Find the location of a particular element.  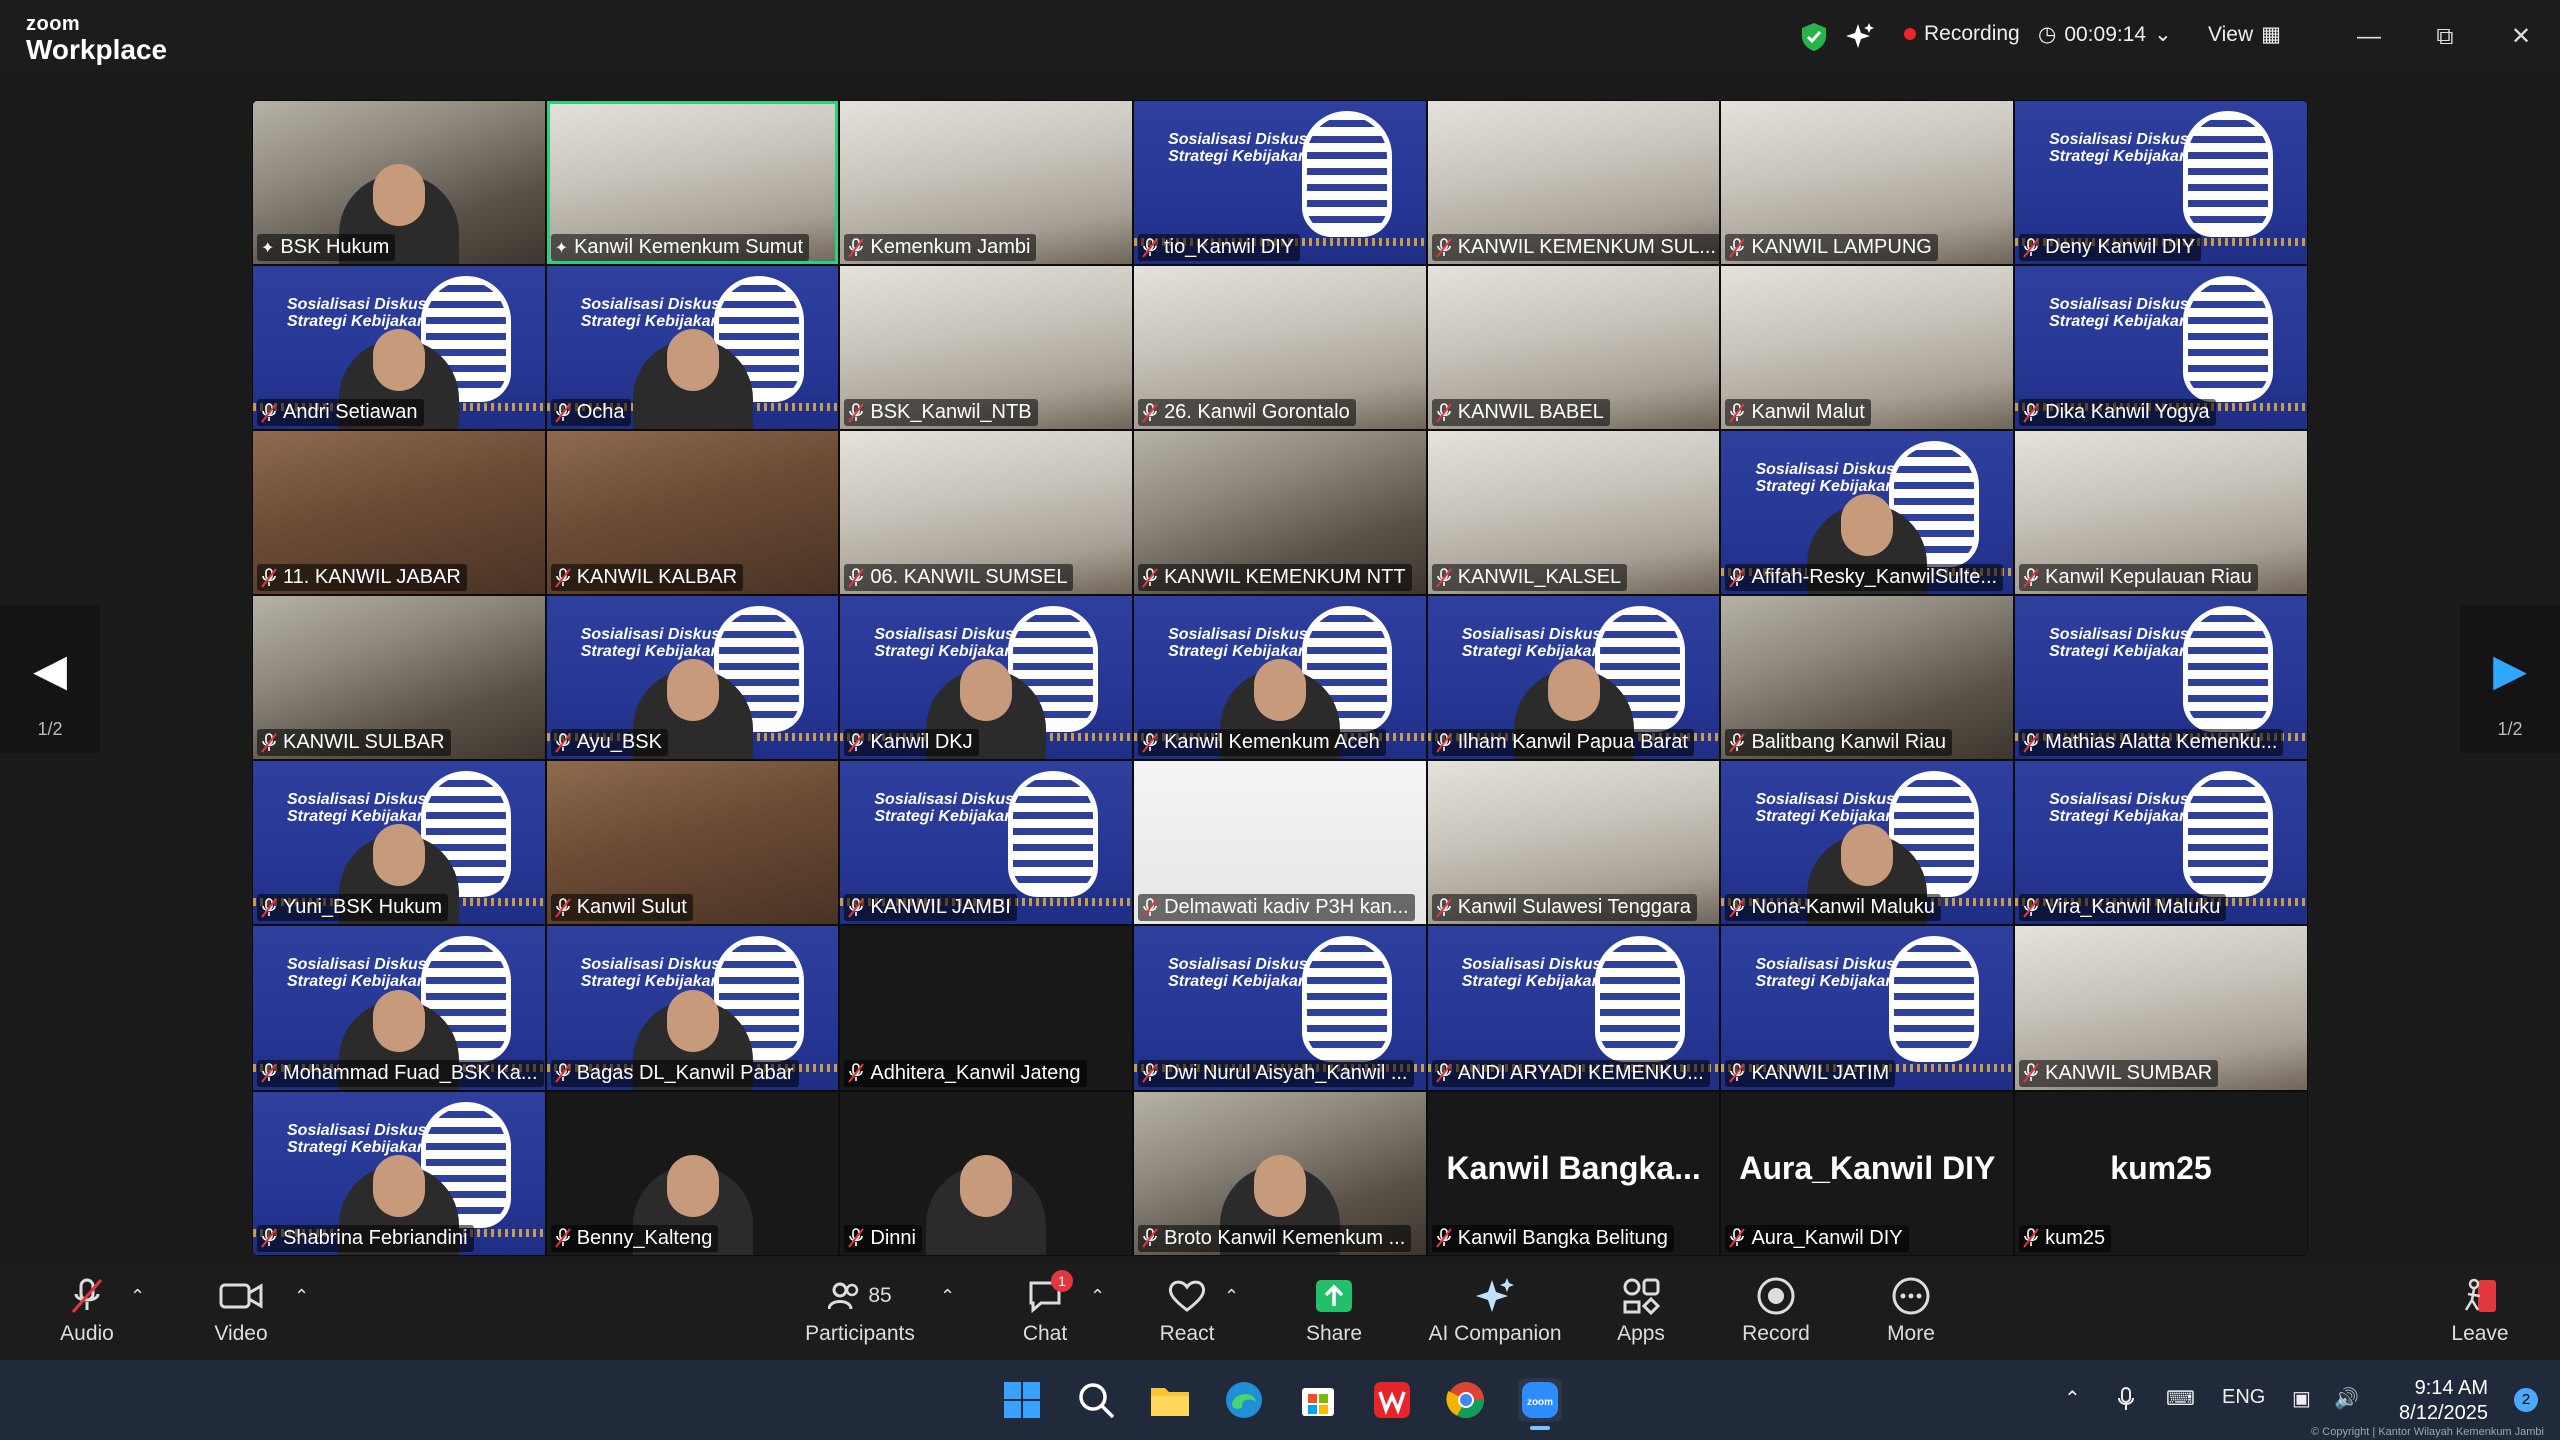

react-button: React is located at coordinates (1187, 1310).